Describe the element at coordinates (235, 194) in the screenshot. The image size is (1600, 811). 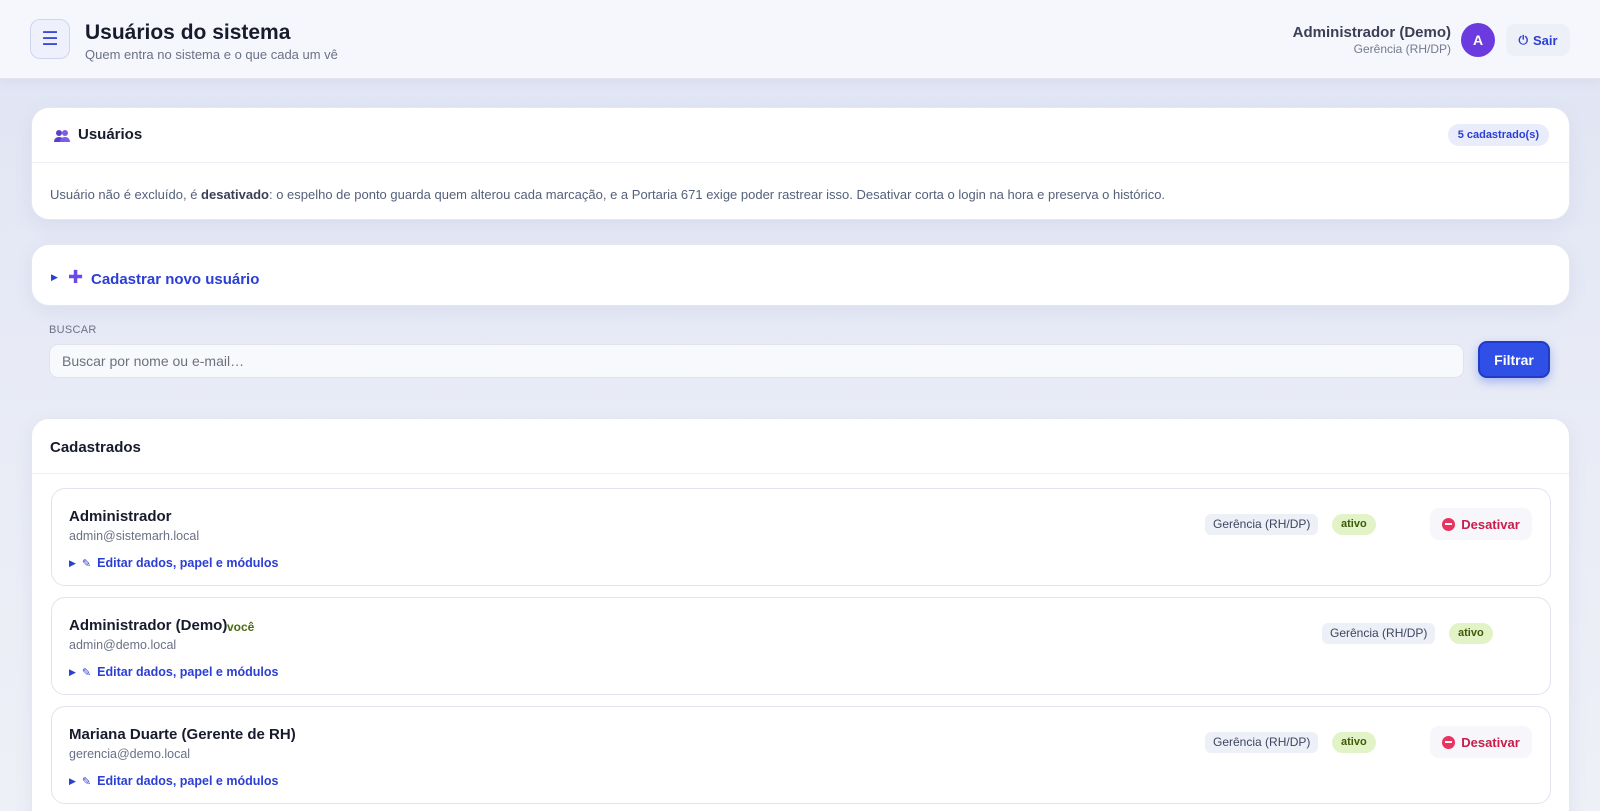
I see `info-text-bold: desativado` at that location.